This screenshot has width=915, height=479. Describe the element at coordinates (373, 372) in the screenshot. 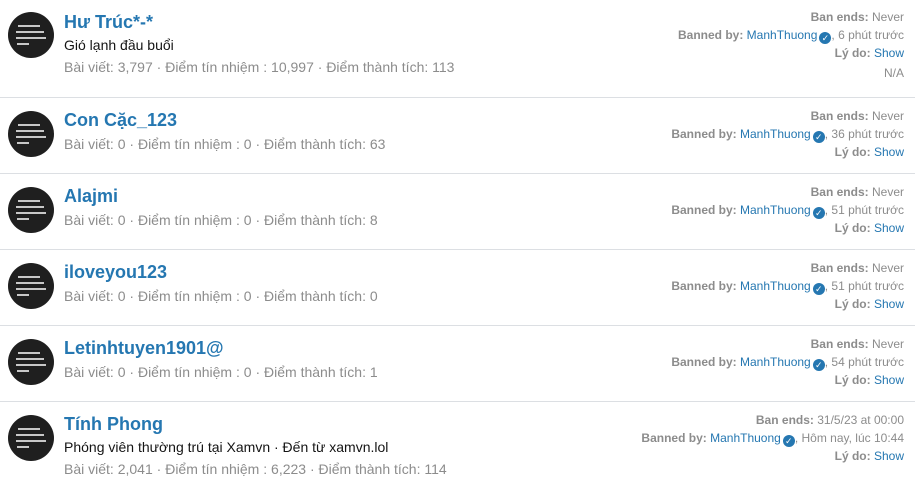

I see `achievements-count: 1` at that location.